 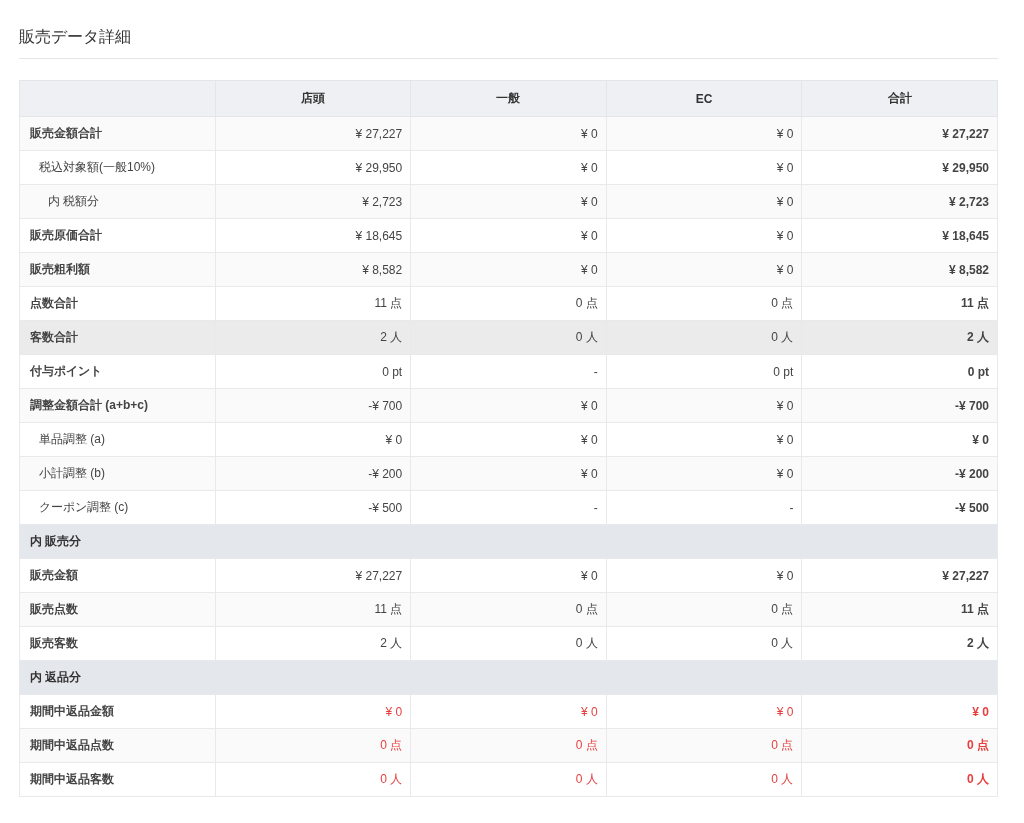 I want to click on row-label: 点数合計, so click(x=117, y=303).